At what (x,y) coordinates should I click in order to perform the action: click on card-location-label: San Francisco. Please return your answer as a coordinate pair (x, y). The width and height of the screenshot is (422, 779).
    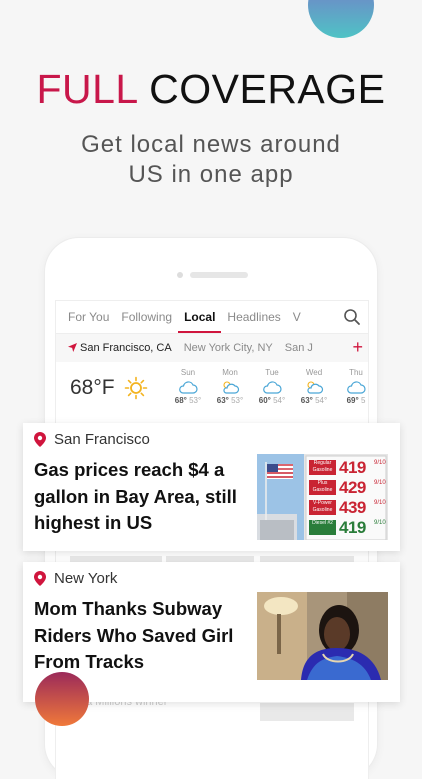
    Looking at the image, I should click on (102, 439).